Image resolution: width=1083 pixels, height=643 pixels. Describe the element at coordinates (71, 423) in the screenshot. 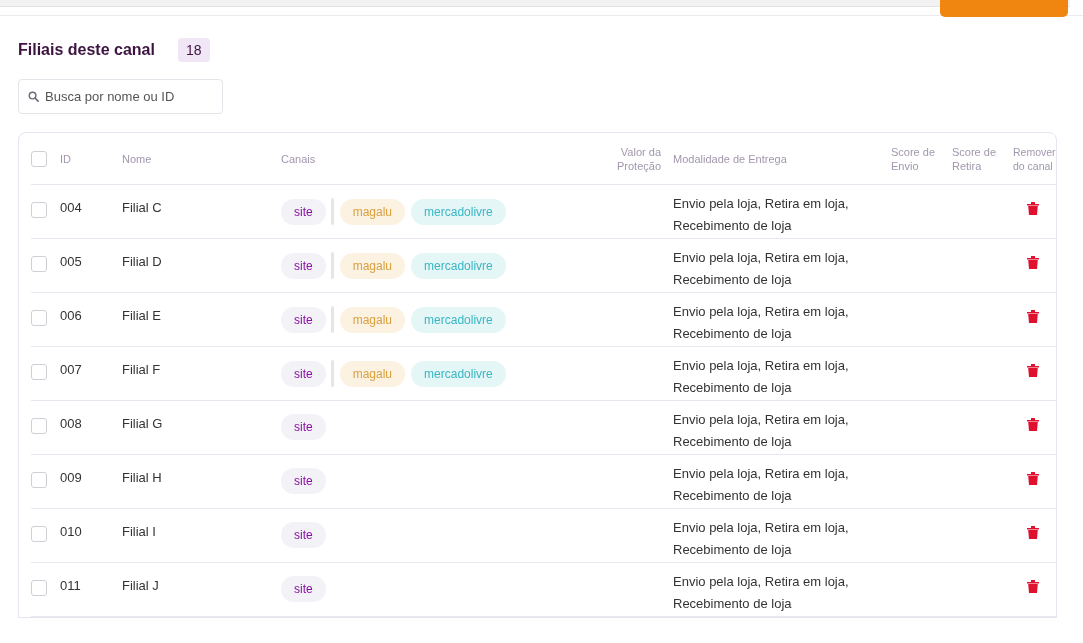

I see `id-cell: 008` at that location.